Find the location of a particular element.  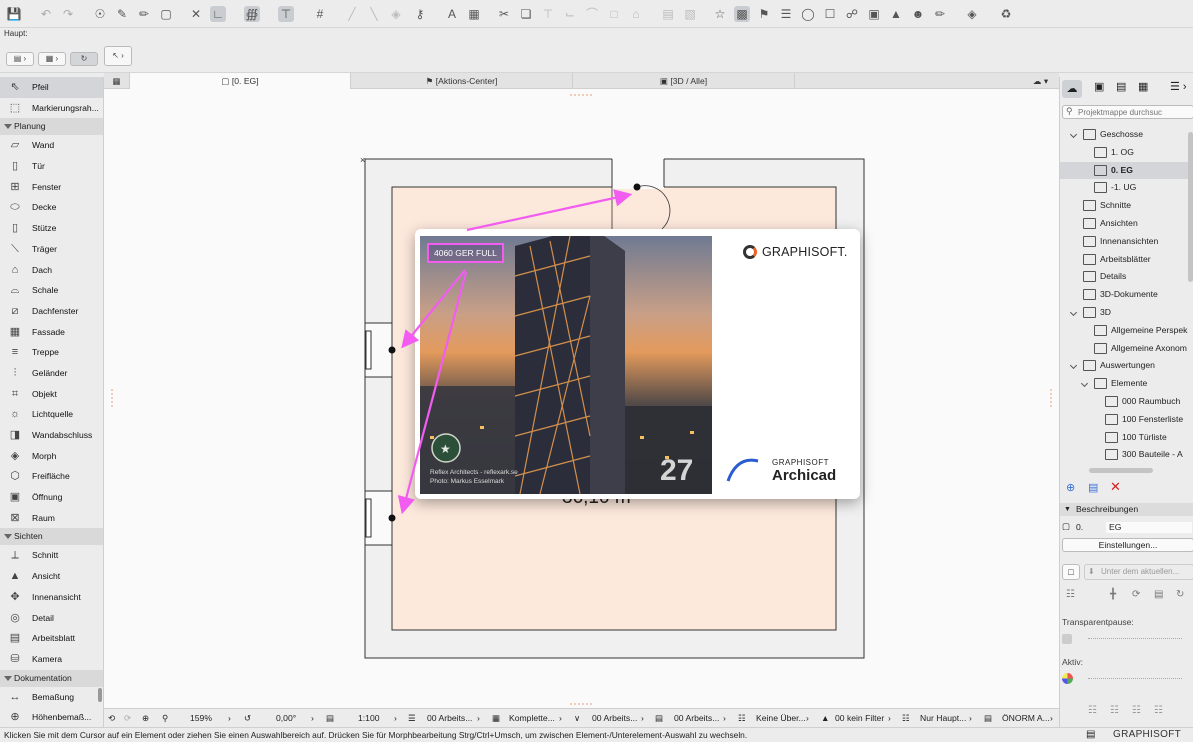

transparency-slider is located at coordinates (1127, 639).